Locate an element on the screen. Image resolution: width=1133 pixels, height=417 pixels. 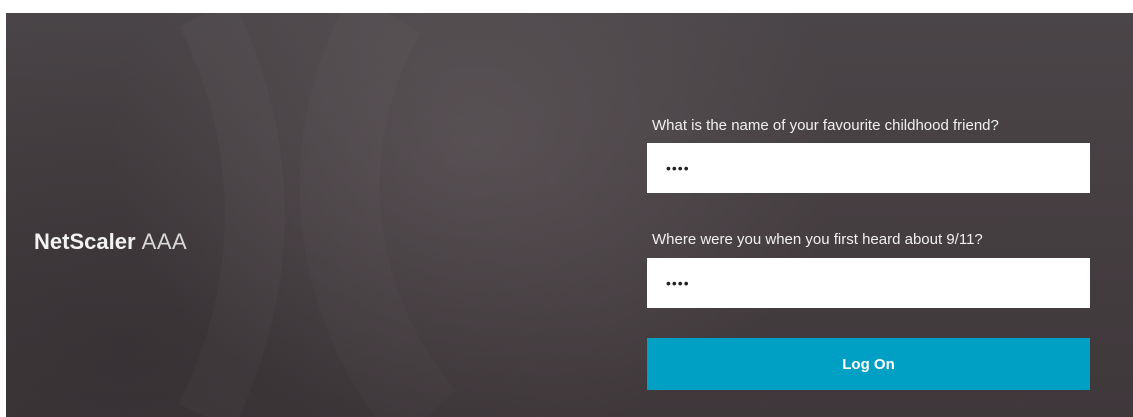
brand-name-bold: NetScaler is located at coordinates (85, 241).